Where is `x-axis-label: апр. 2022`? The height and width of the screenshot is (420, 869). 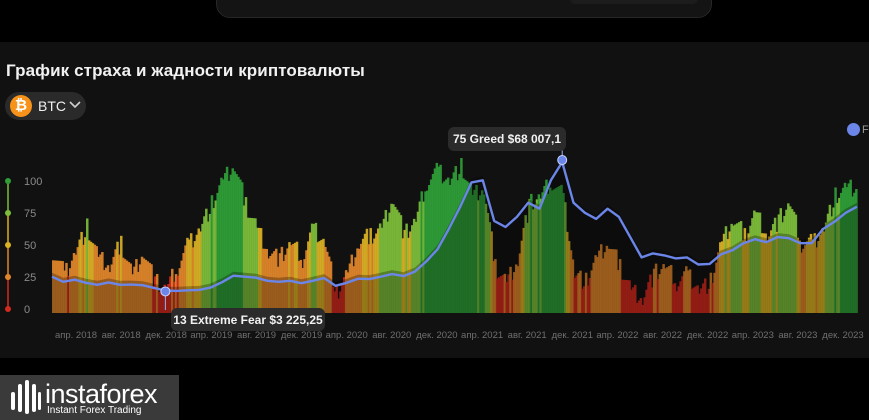 x-axis-label: апр. 2022 is located at coordinates (617, 335).